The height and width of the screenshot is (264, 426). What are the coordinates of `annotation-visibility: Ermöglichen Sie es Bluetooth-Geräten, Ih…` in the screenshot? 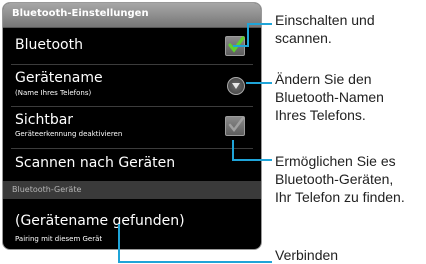 It's located at (340, 179).